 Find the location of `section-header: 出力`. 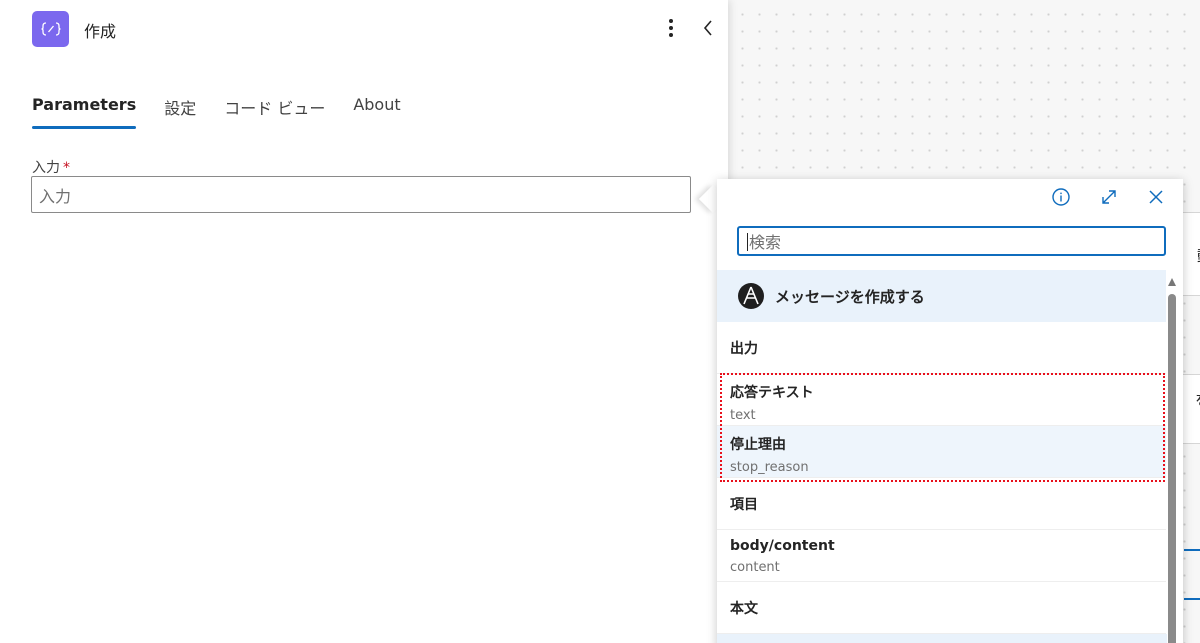

section-header: 出力 is located at coordinates (941, 348).